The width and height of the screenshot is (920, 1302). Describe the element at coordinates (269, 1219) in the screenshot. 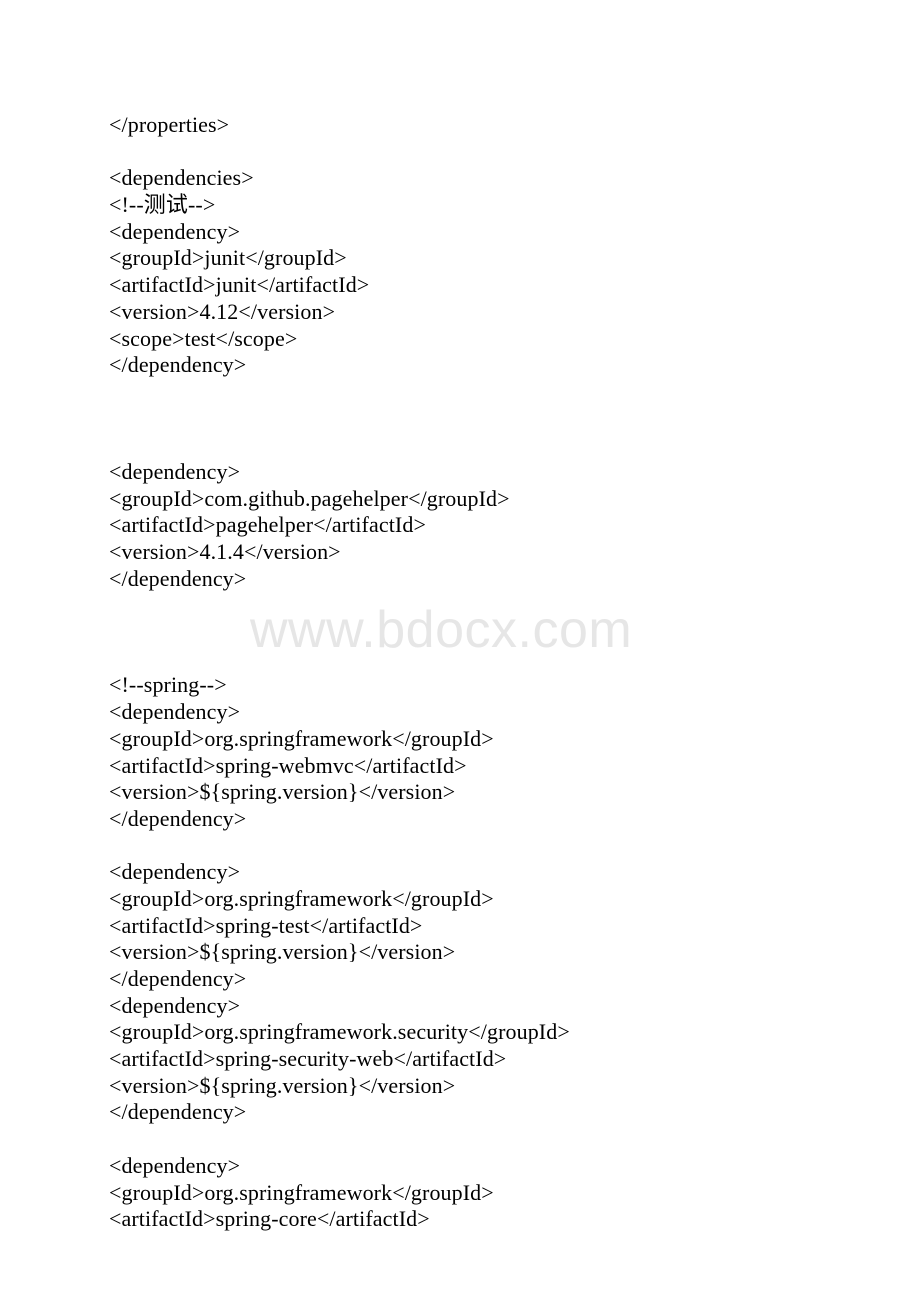

I see `code-line: <artifactId>spring-core</artifactId>` at that location.